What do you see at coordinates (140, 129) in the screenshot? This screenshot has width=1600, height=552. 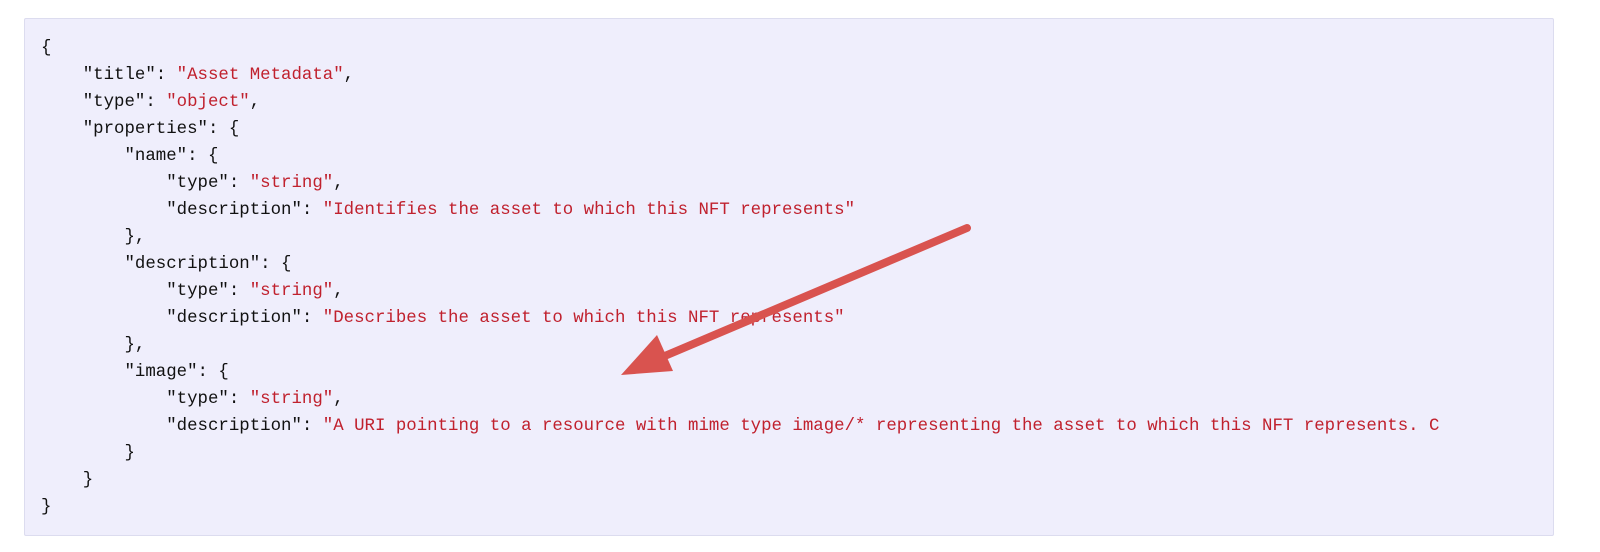 I see `code-line: "properties": {` at bounding box center [140, 129].